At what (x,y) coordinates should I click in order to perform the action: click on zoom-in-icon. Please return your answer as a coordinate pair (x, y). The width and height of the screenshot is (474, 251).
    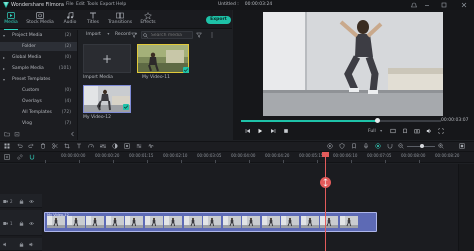
    Looking at the image, I should click on (441, 146).